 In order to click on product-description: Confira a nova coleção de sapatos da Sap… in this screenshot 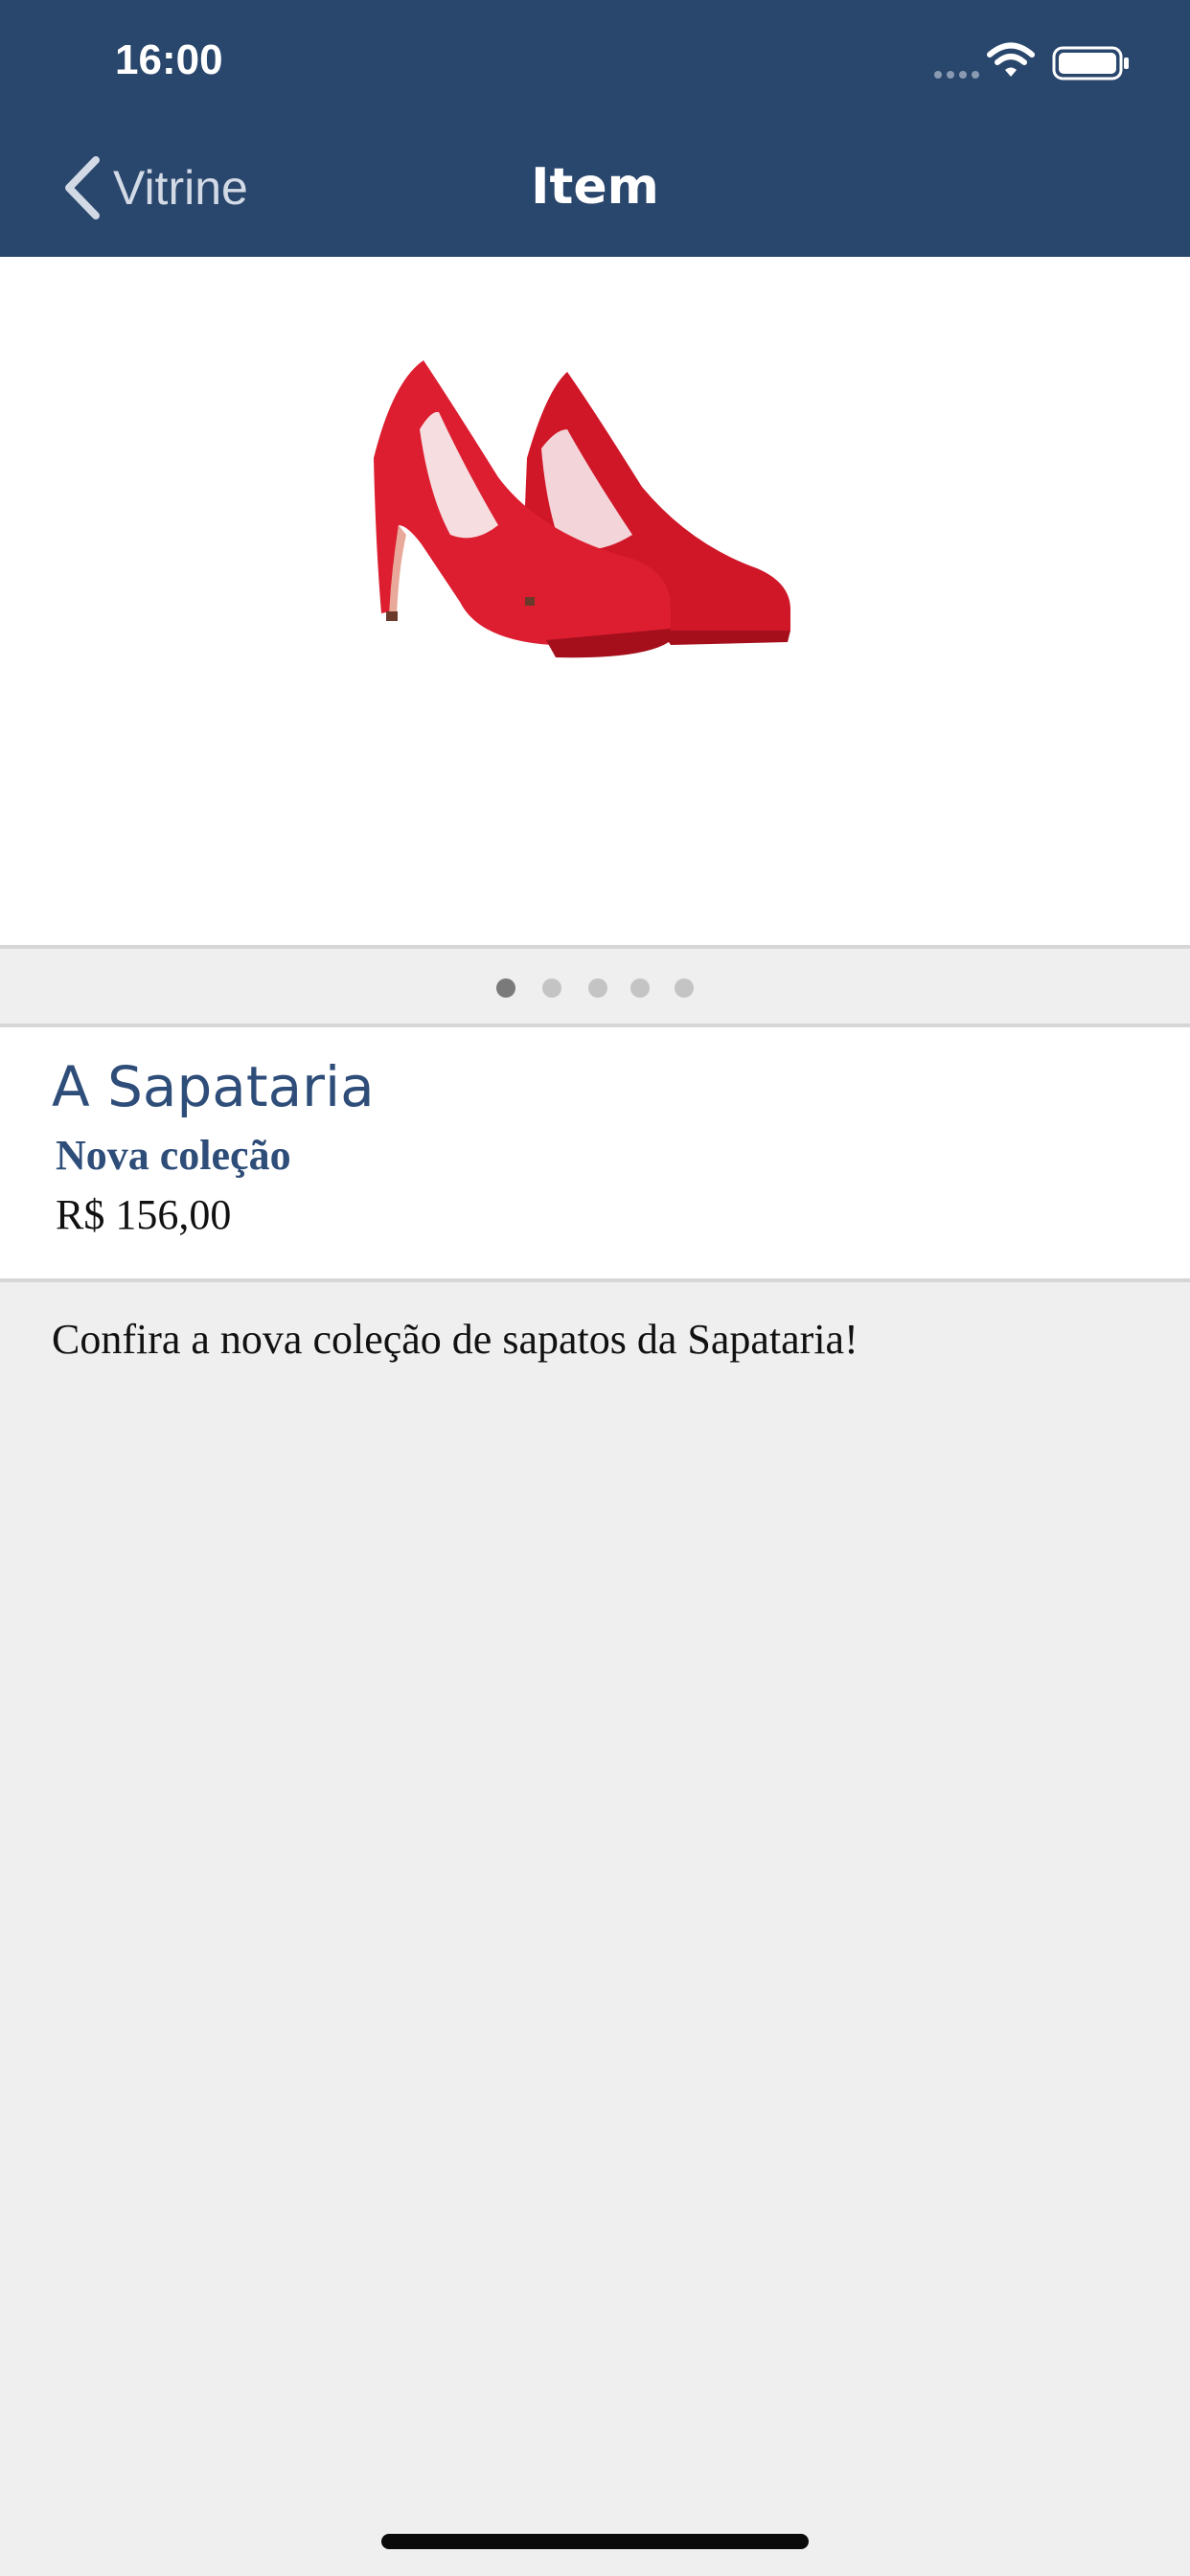, I will do `click(455, 1339)`.